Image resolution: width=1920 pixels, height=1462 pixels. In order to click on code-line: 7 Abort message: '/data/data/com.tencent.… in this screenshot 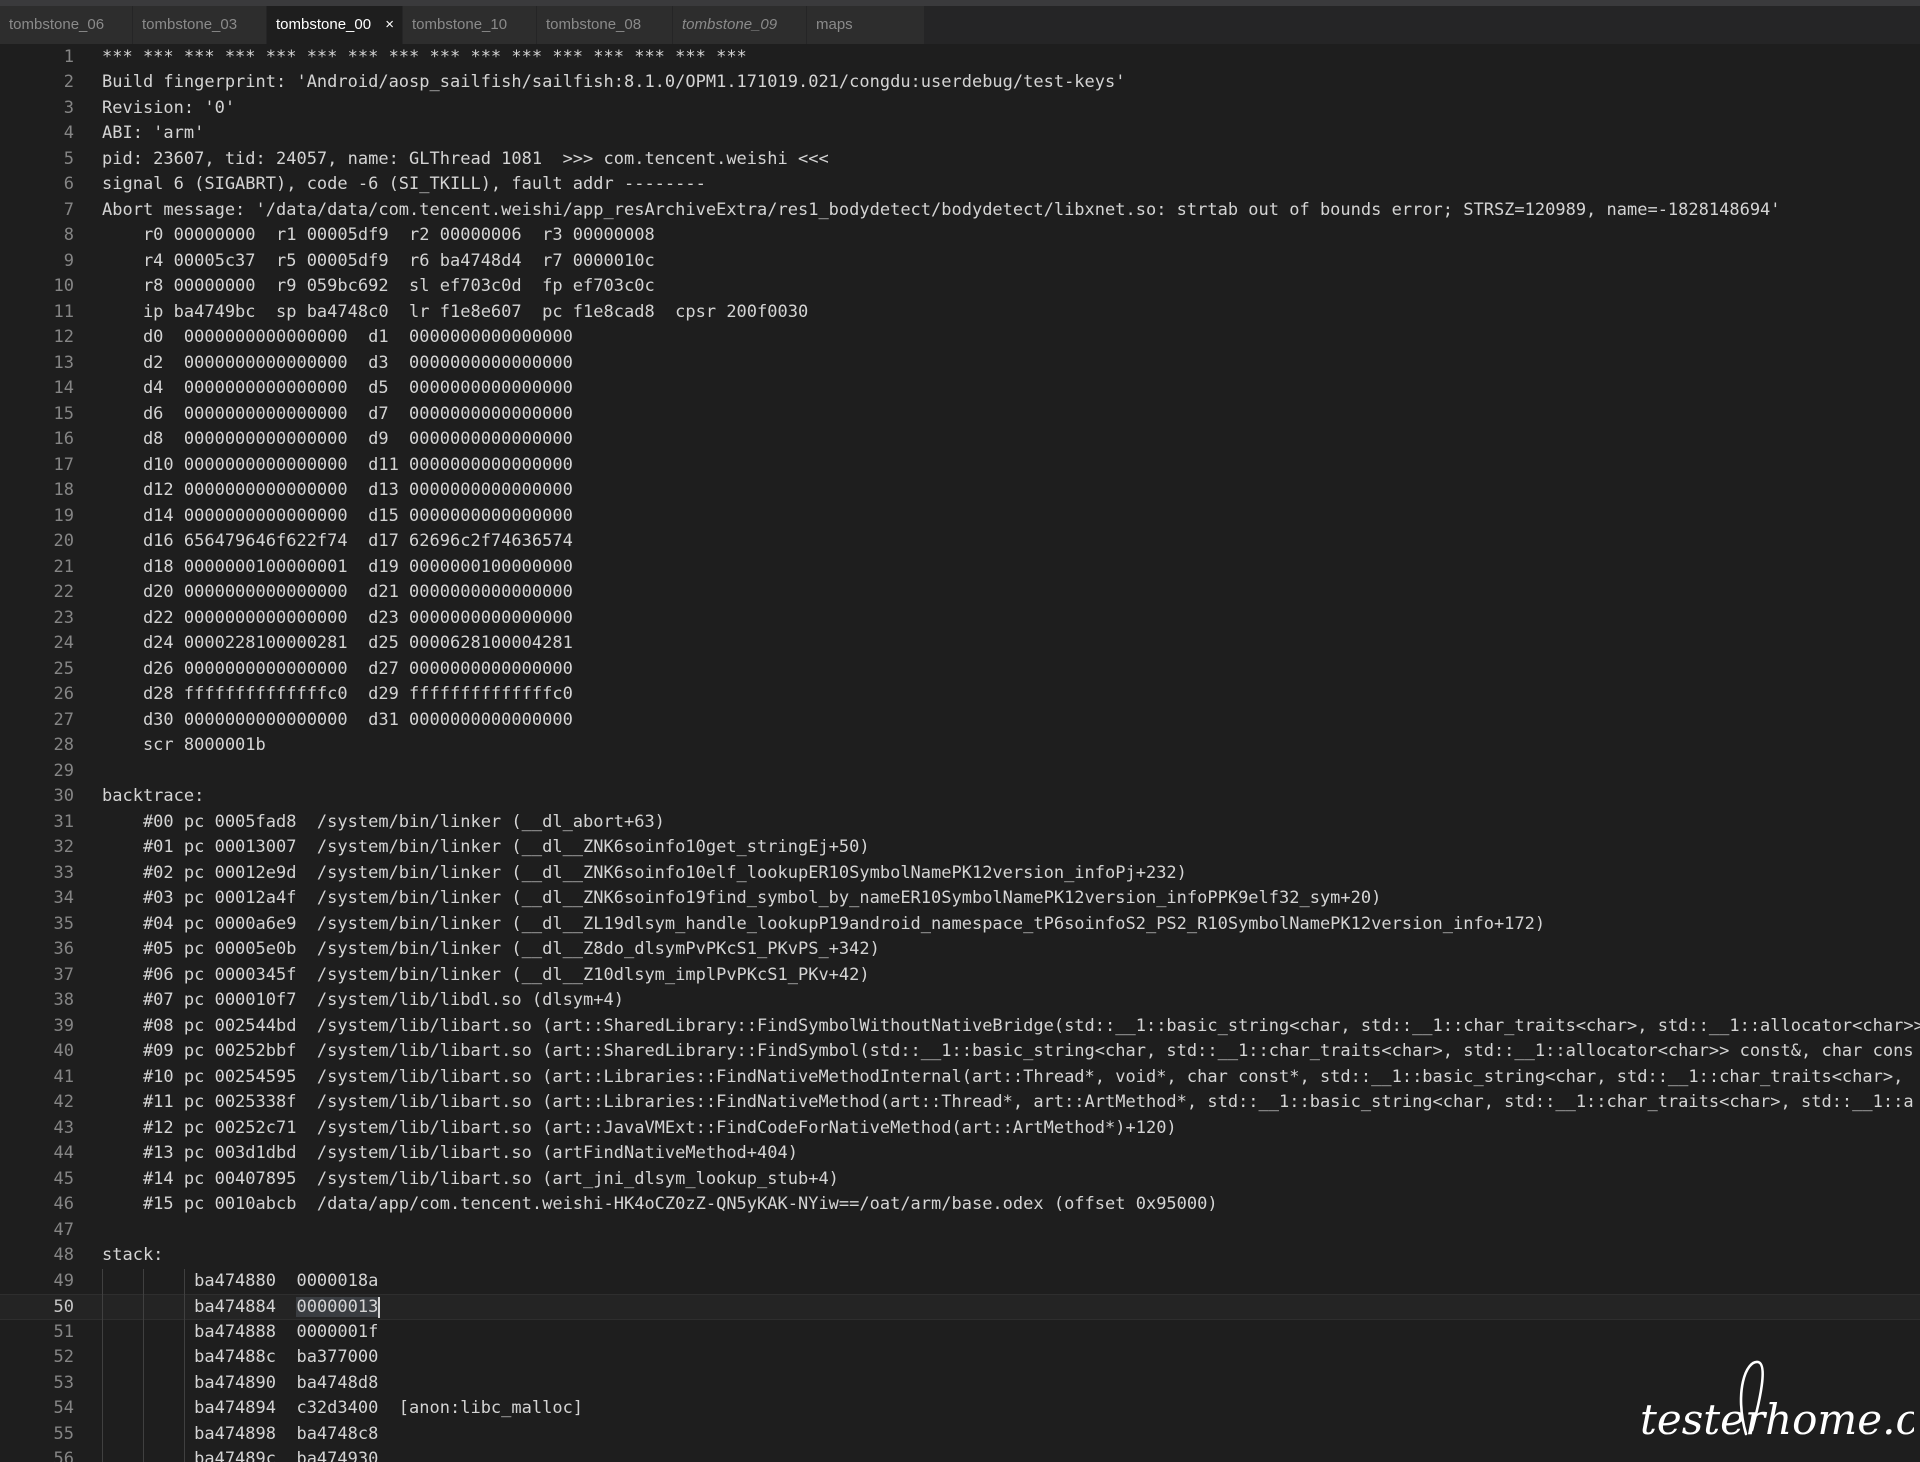, I will do `click(960, 211)`.